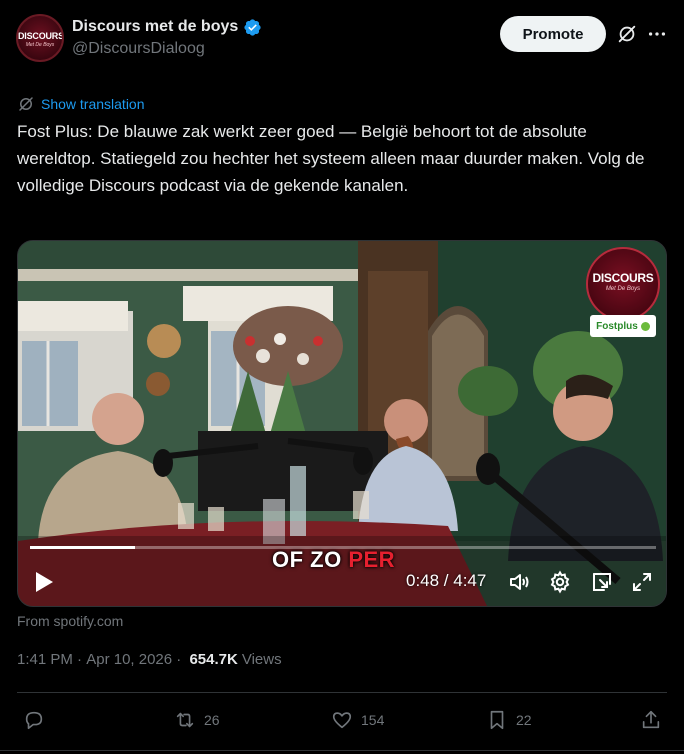 The image size is (684, 754). I want to click on share-icon, so click(651, 719).